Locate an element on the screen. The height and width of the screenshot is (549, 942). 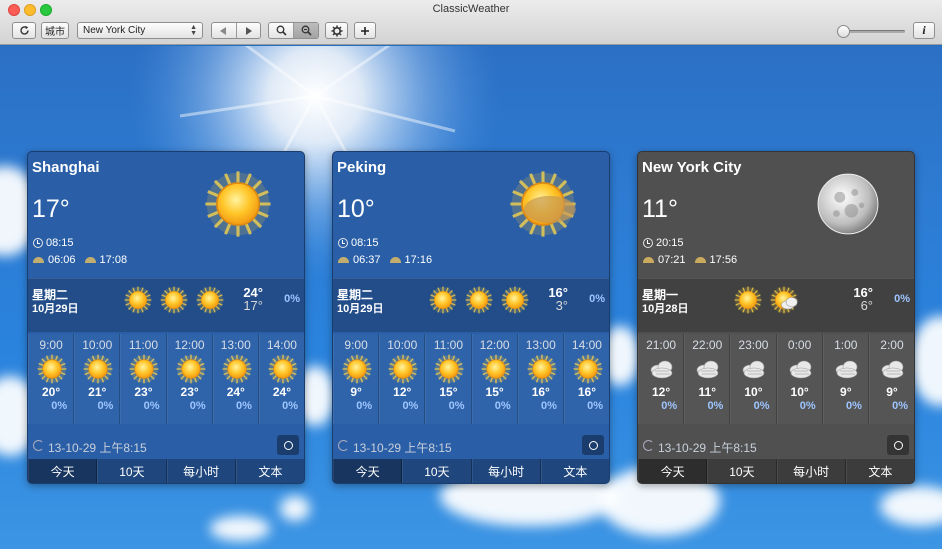
hour-cell: 11:00 23° 0% is located at coordinates (143, 379).